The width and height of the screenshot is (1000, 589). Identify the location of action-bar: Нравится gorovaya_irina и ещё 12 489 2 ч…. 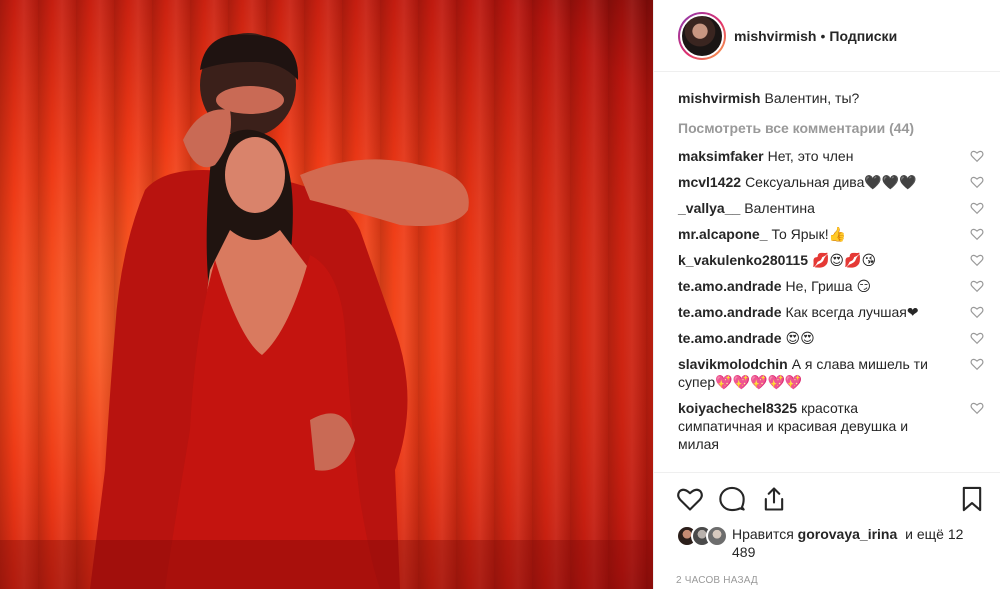
(827, 529).